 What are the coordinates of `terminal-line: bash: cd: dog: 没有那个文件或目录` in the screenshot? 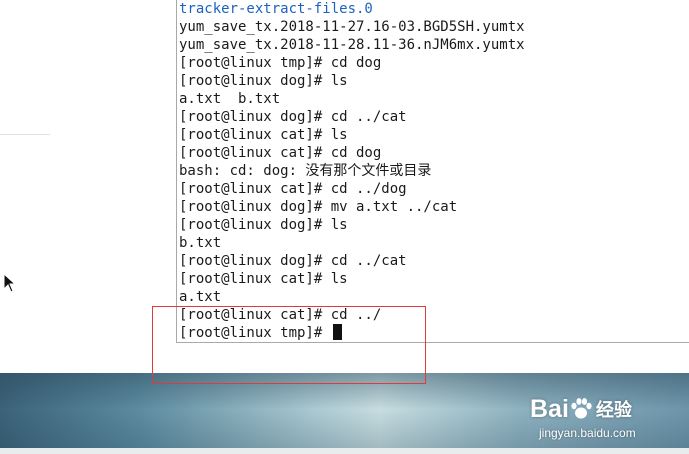 It's located at (434, 171).